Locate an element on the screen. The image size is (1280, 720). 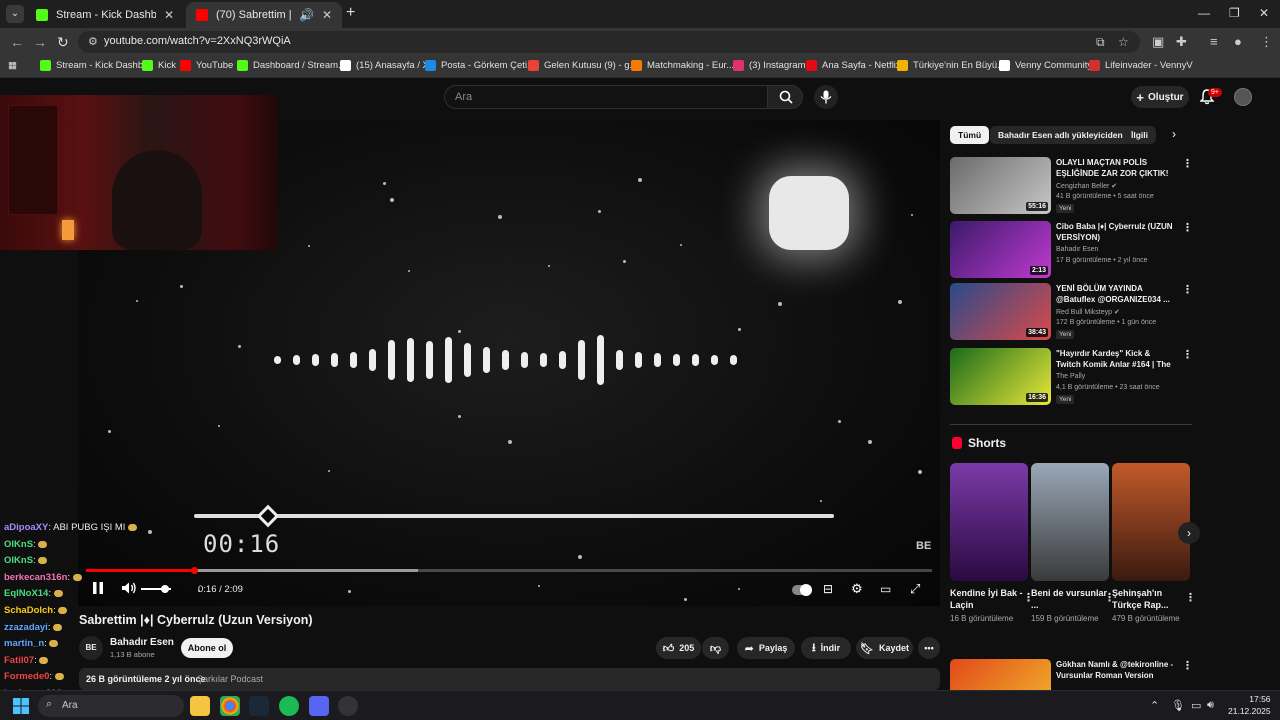
steam-icon is located at coordinates (259, 706).